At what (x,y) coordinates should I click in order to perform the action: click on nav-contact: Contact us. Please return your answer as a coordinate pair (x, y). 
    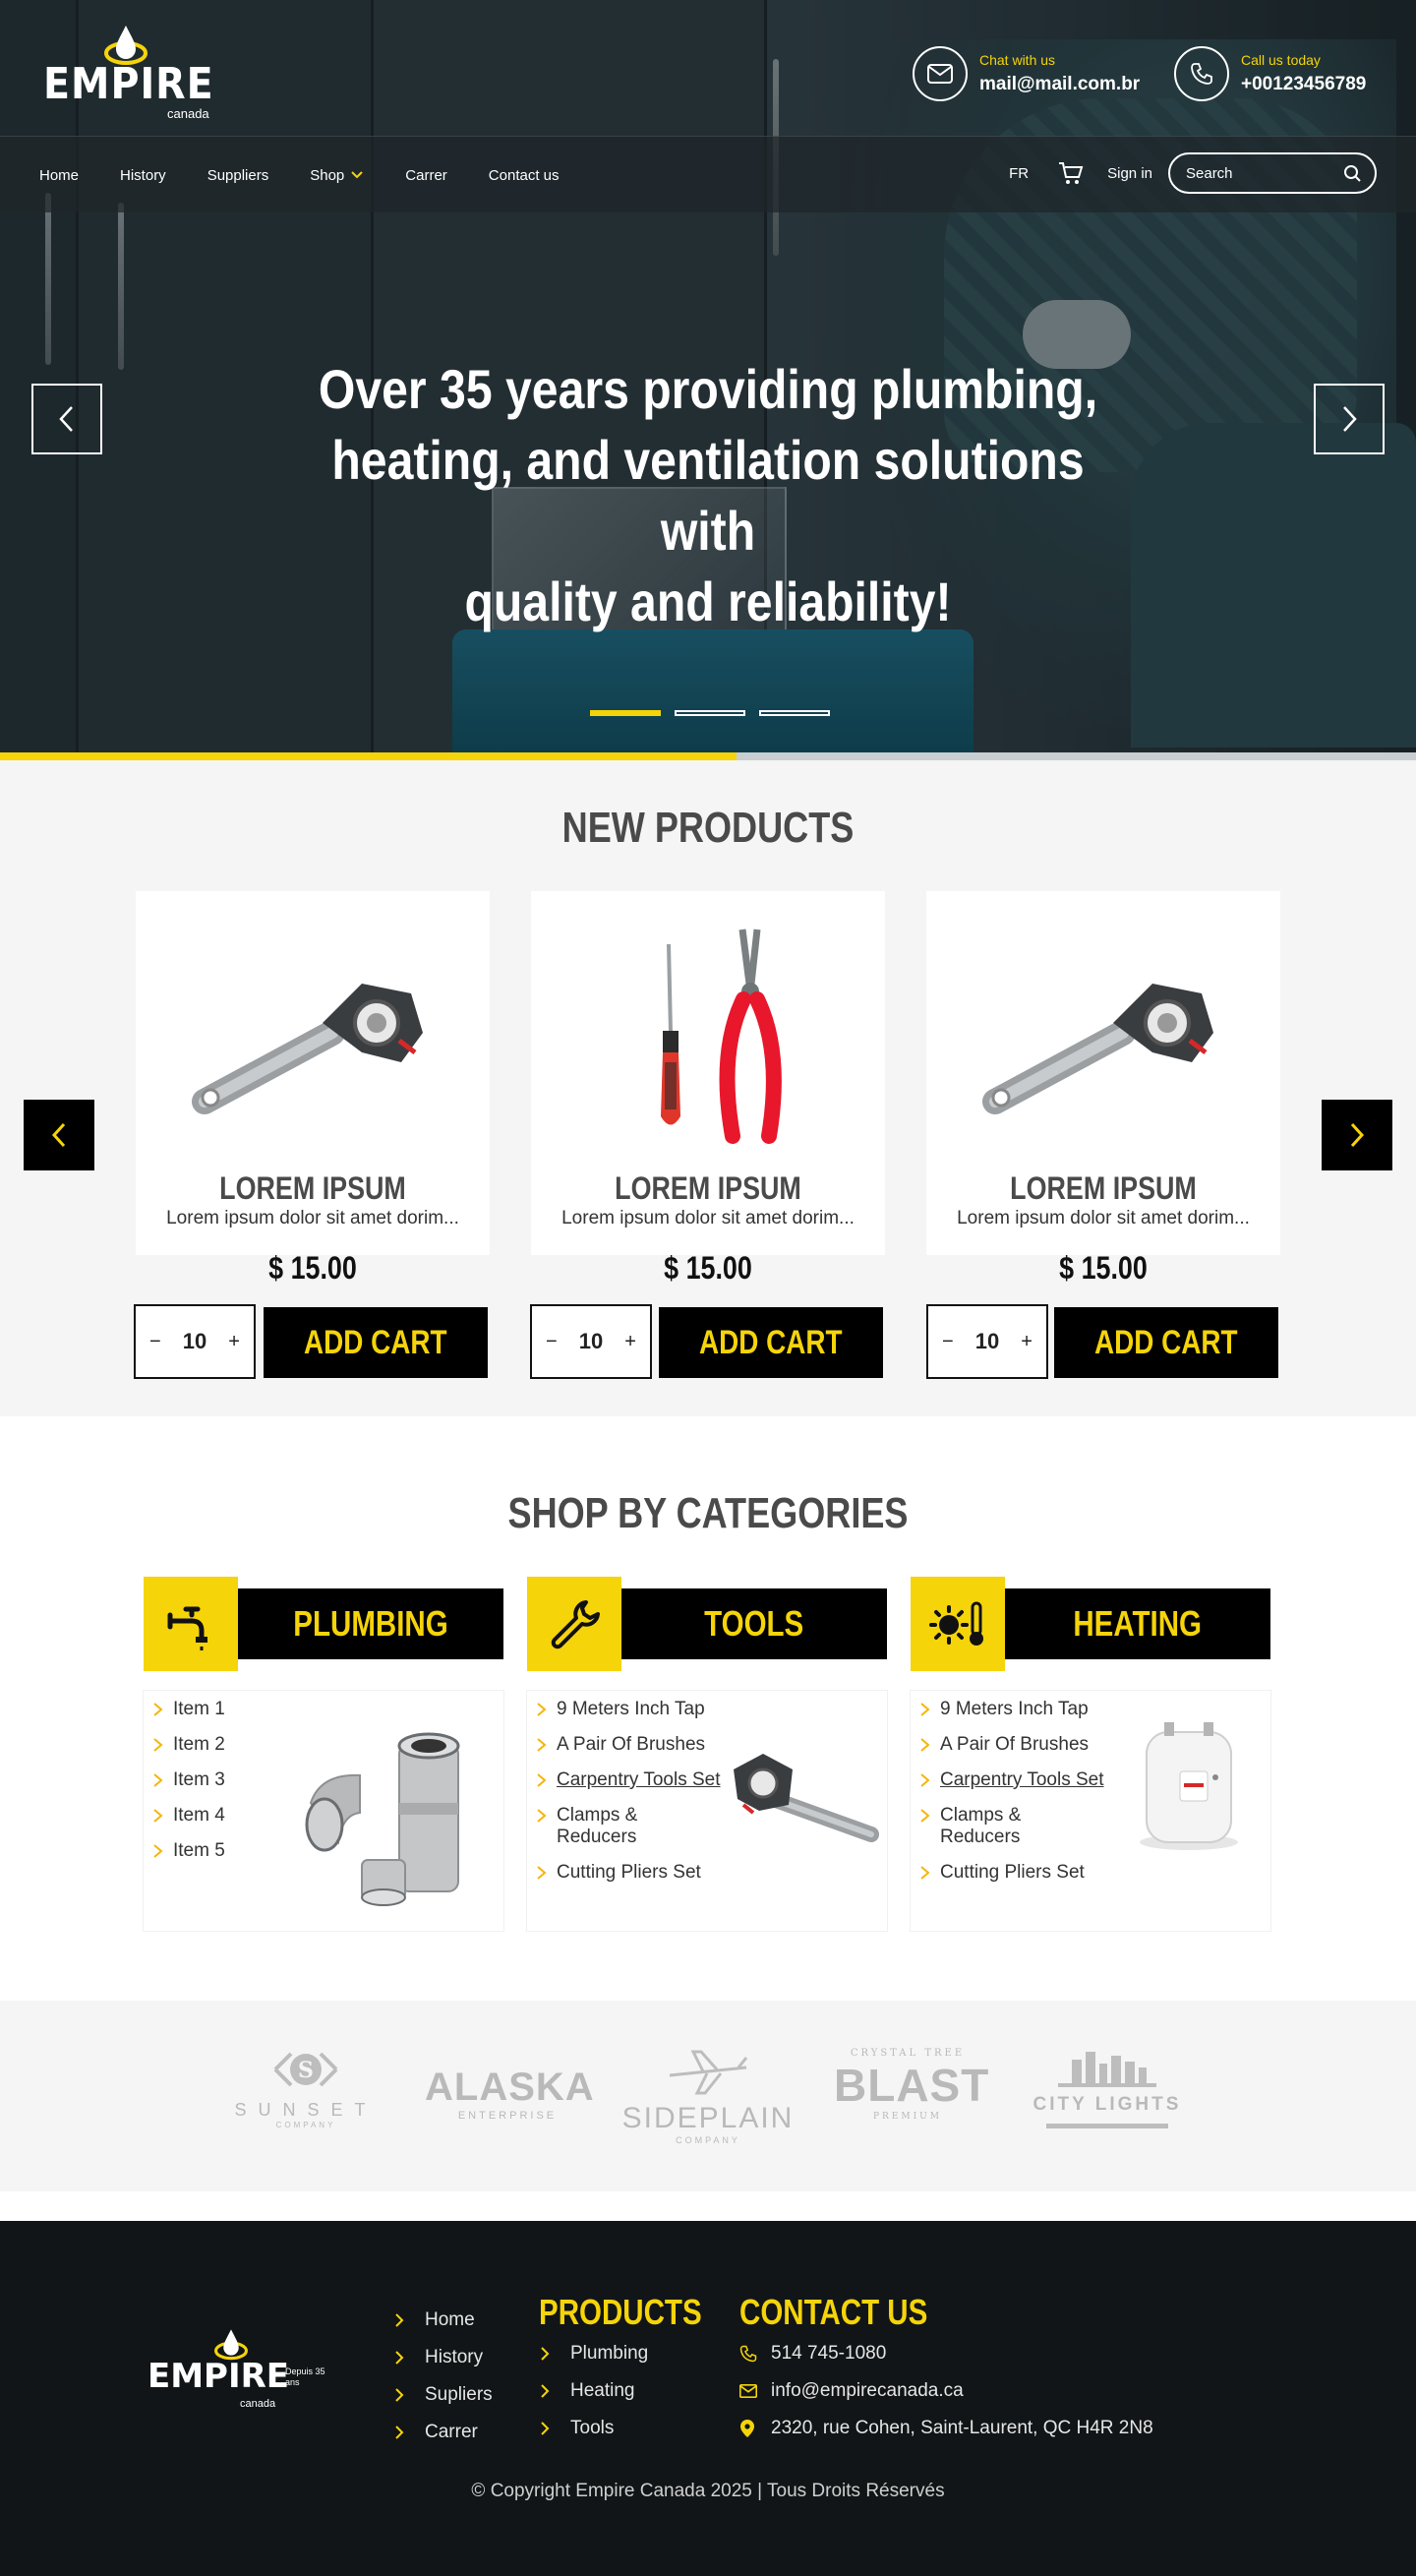
    Looking at the image, I should click on (524, 175).